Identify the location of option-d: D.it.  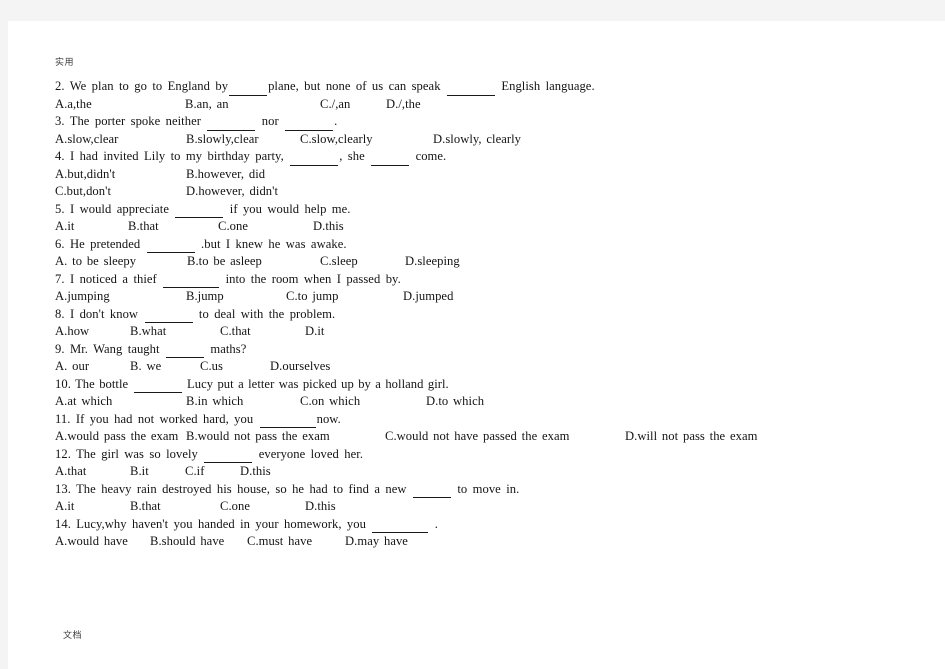
(314, 332).